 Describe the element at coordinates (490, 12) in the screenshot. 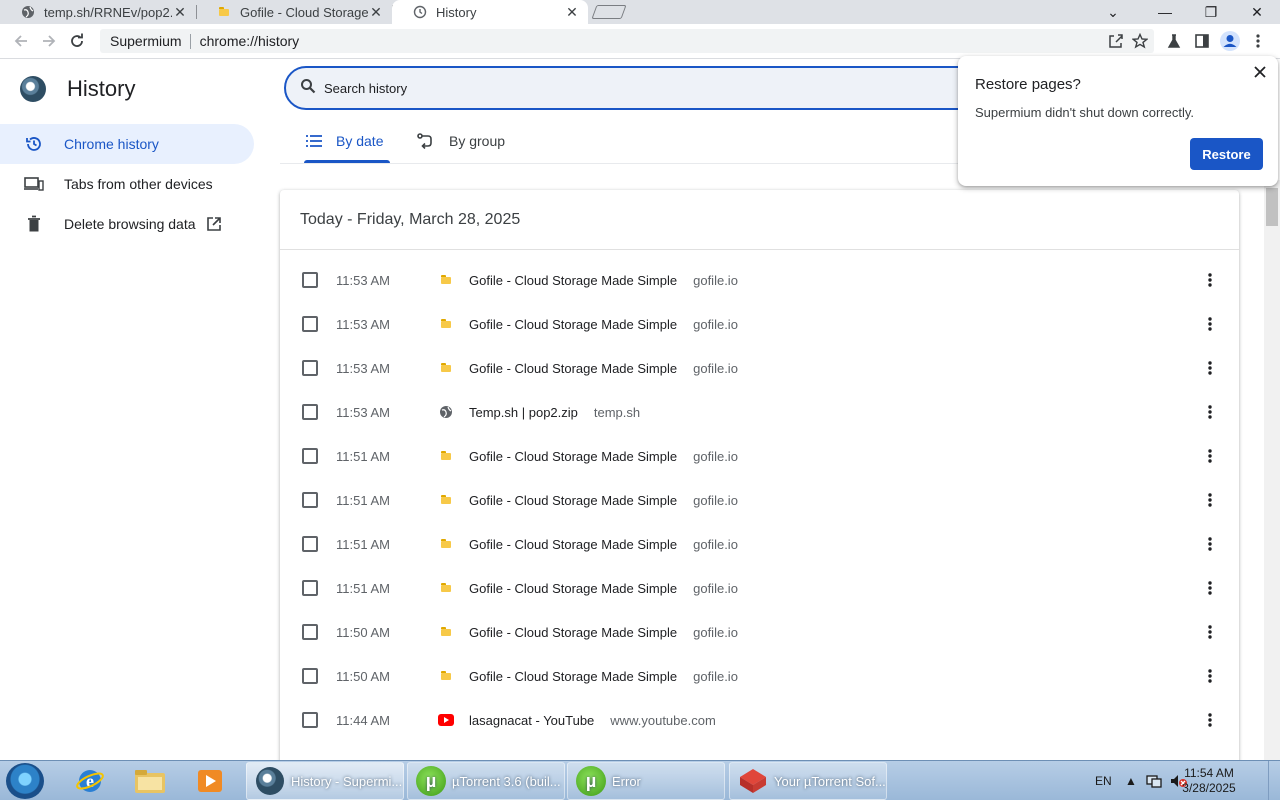

I see `browser-tab-history: History ✕` at that location.